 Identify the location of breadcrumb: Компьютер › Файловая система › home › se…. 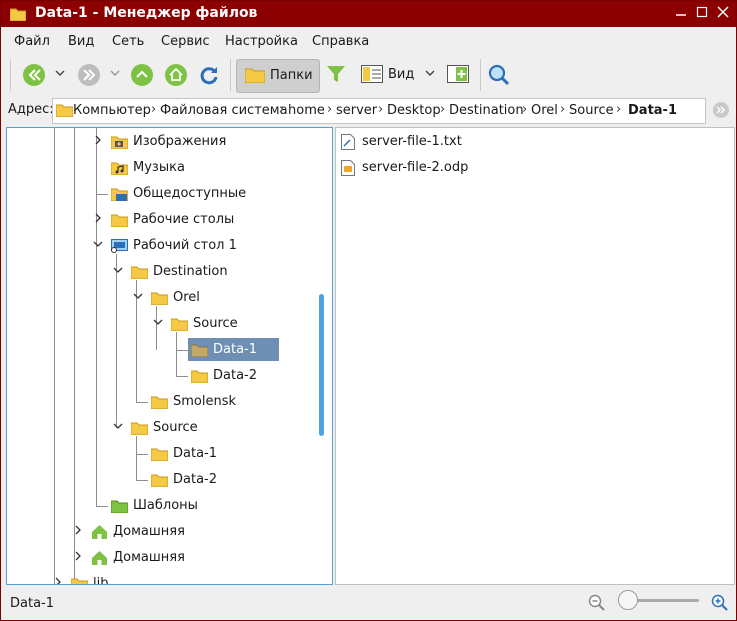
(379, 111).